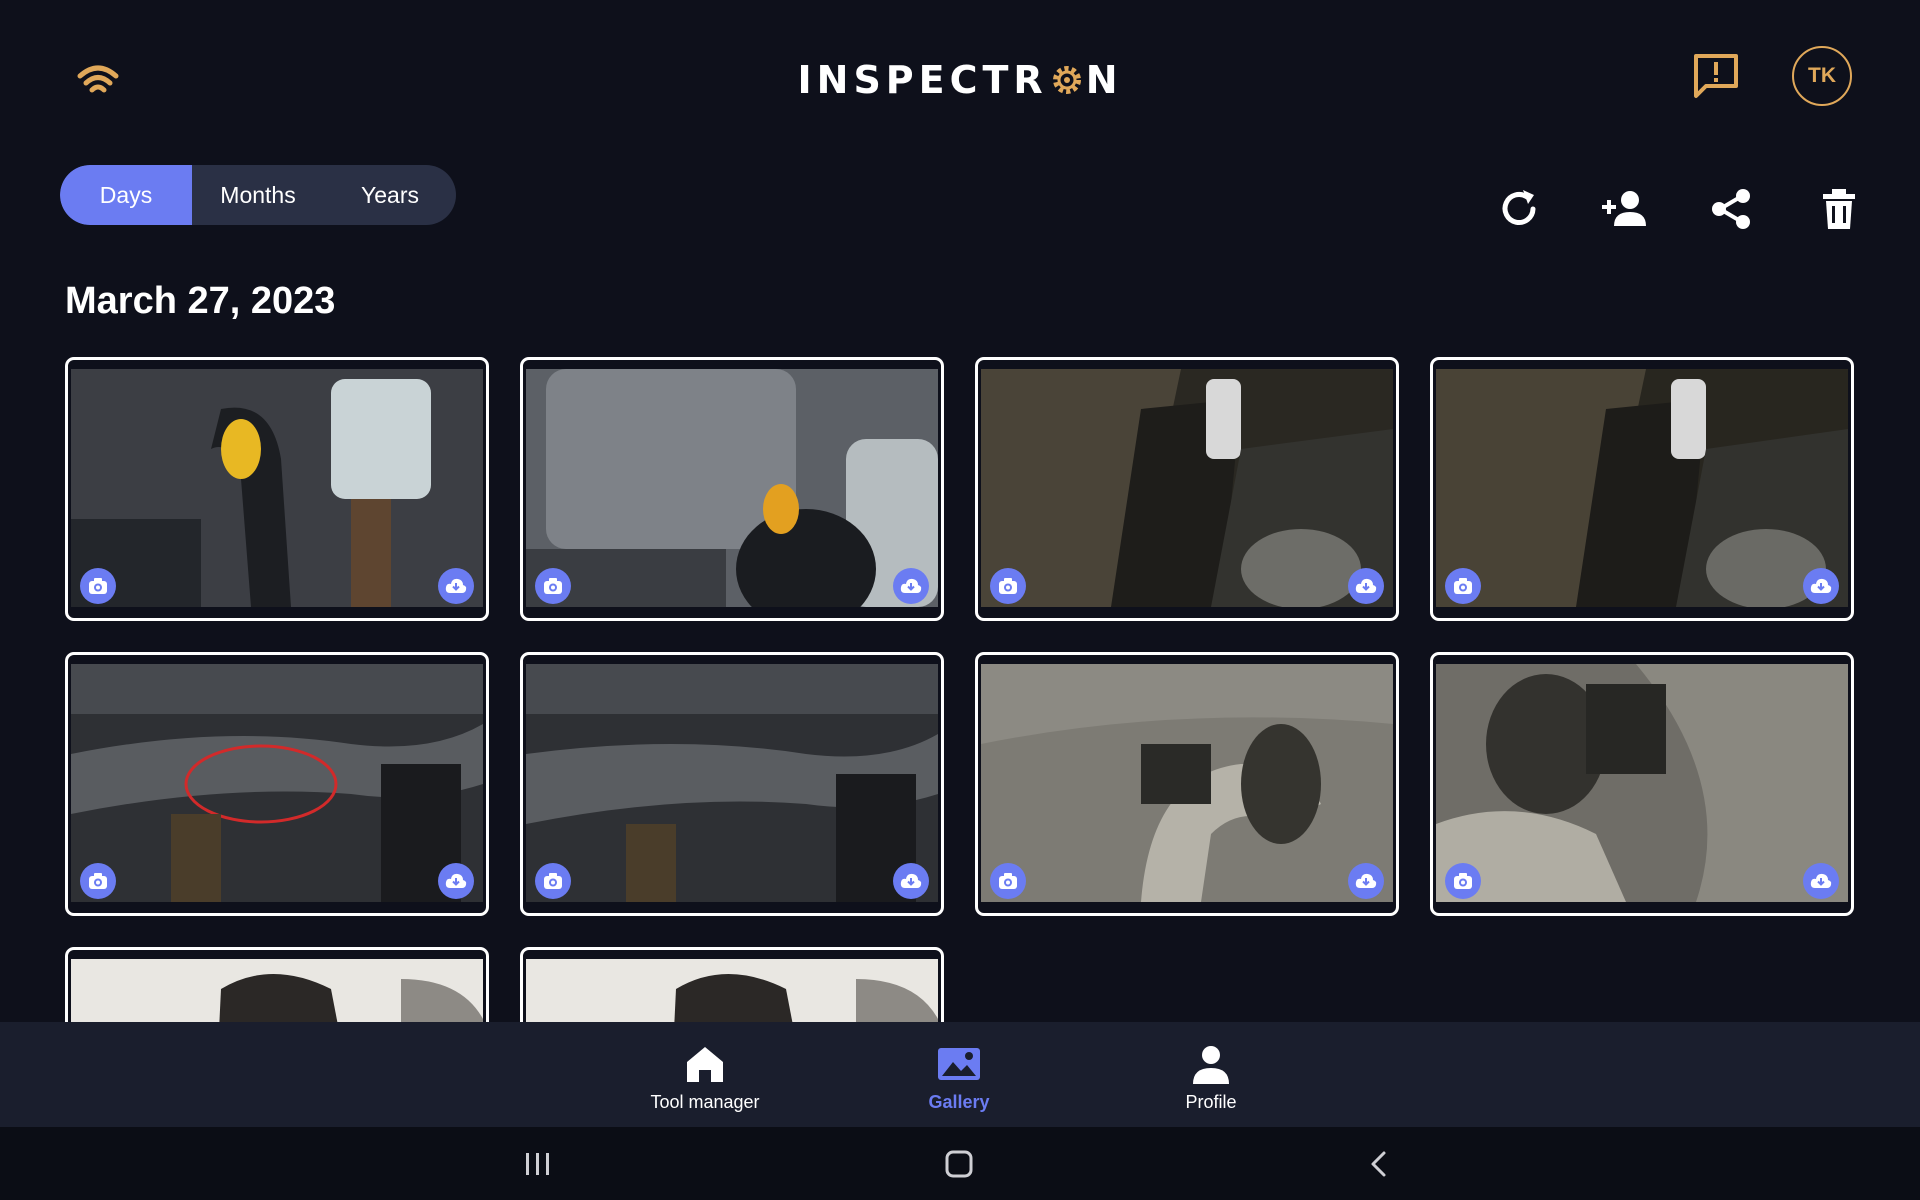 The image size is (1920, 1200). I want to click on person-icon, so click(1211, 1065).